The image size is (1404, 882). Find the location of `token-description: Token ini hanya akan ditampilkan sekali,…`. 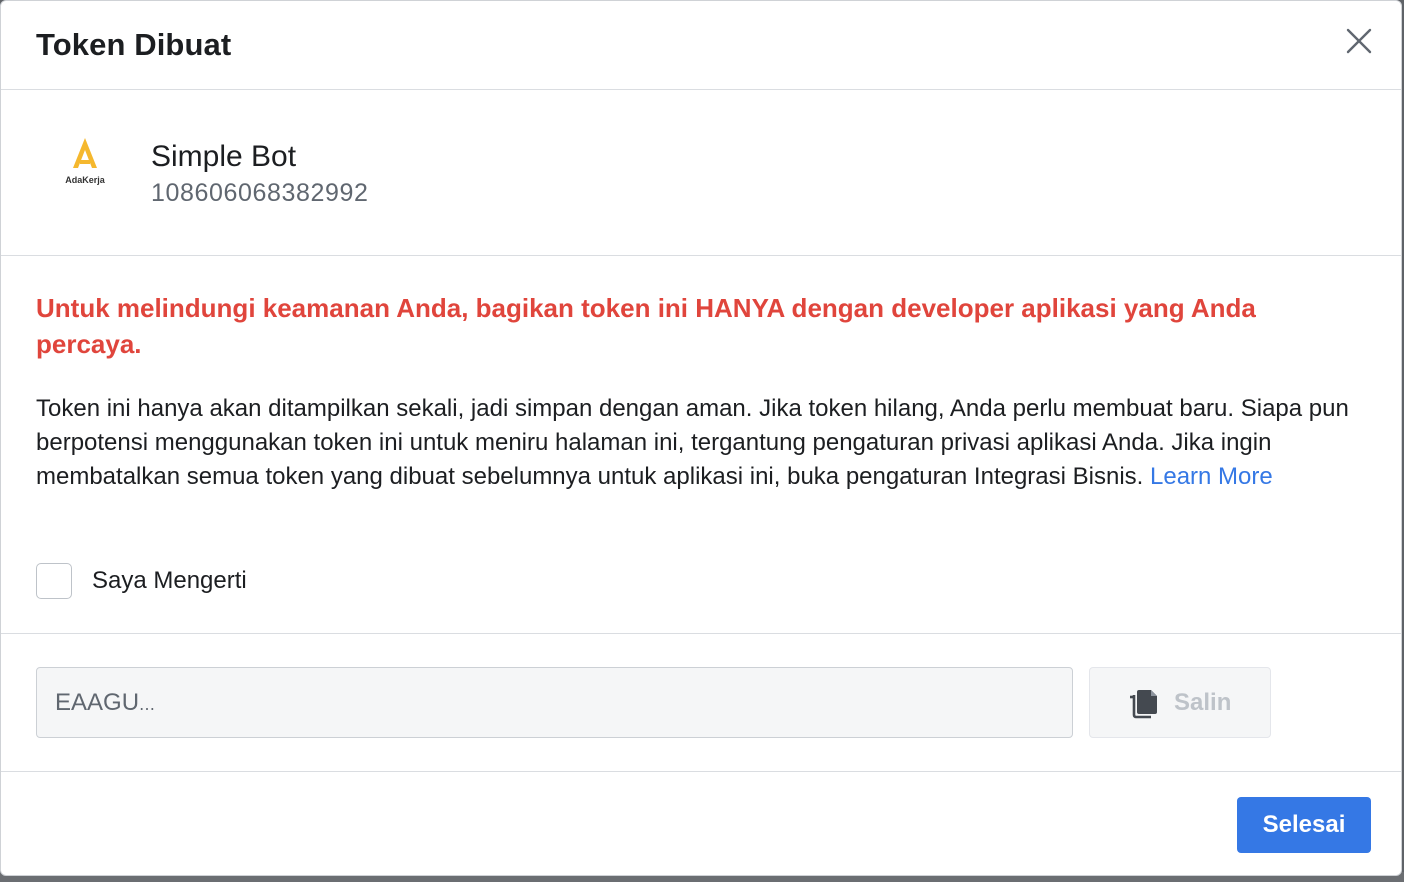

token-description: Token ini hanya akan ditampilkan sekali,… is located at coordinates (696, 443).